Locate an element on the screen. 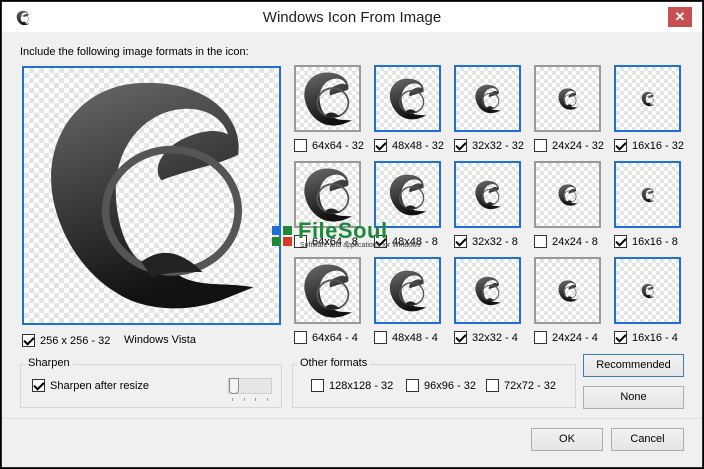  format-checkbox: 64x64 - 32 is located at coordinates (329, 145).